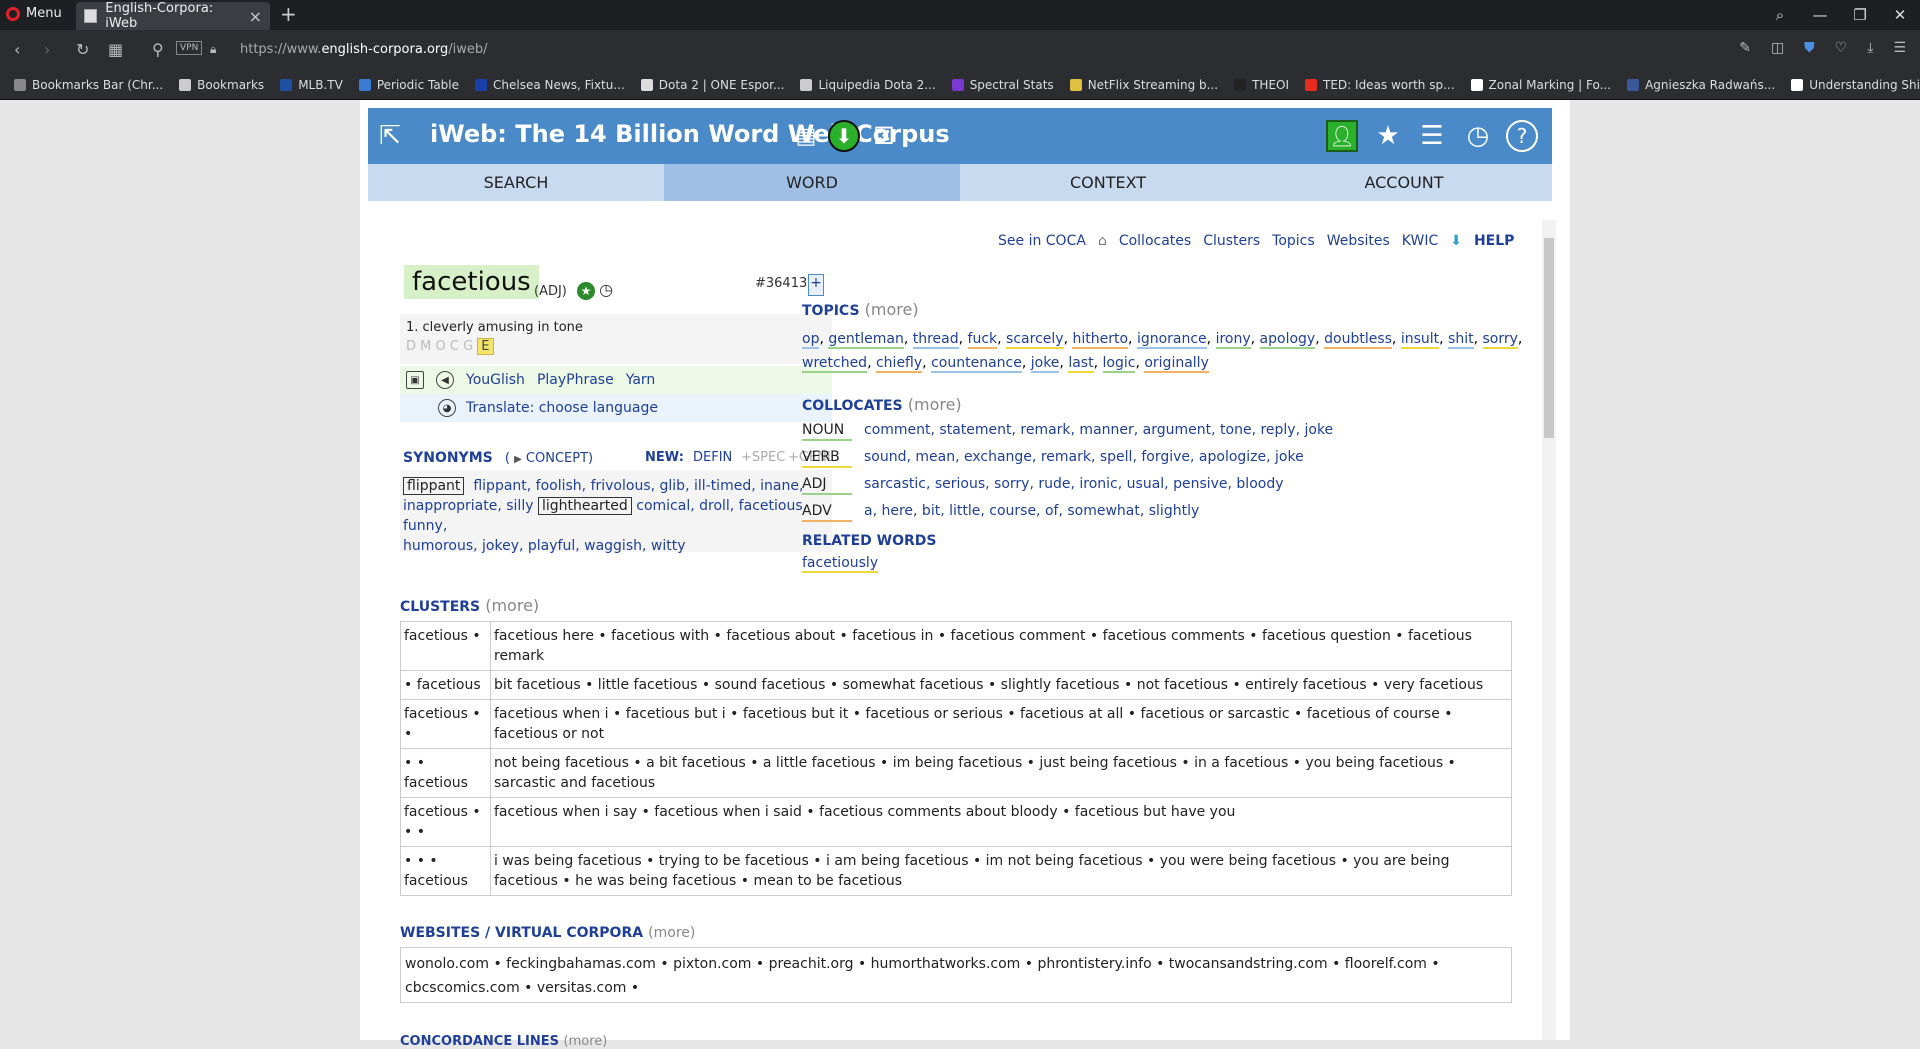 The height and width of the screenshot is (1049, 1920). I want to click on synonym-boxed-flippant: flippant, so click(434, 486).